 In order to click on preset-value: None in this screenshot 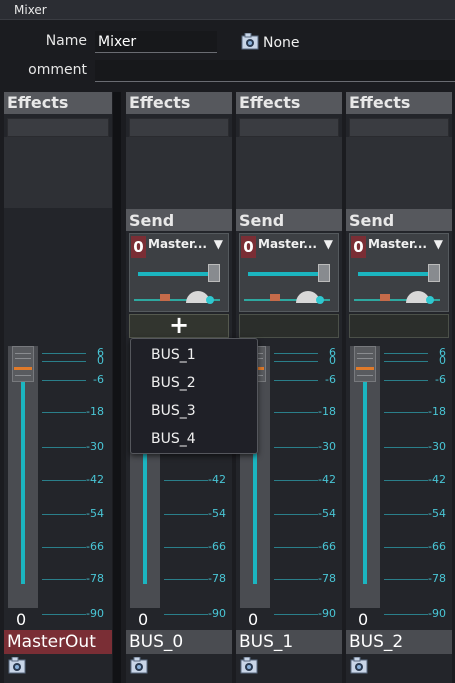, I will do `click(281, 43)`.